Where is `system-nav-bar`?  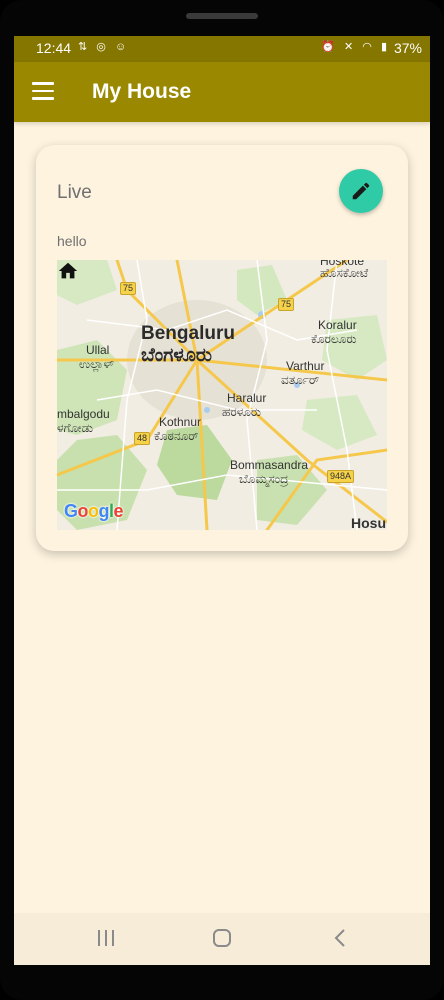
system-nav-bar is located at coordinates (222, 939).